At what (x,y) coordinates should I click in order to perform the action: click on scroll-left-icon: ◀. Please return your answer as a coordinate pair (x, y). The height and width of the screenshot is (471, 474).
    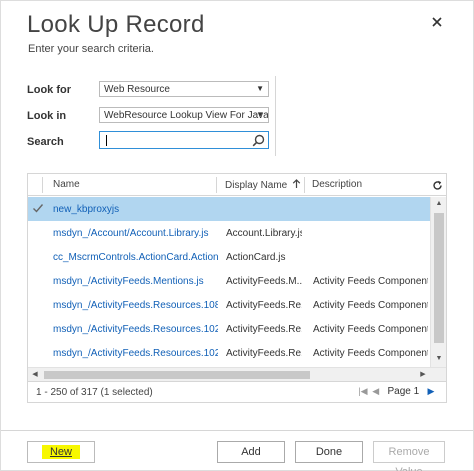
    Looking at the image, I should click on (35, 374).